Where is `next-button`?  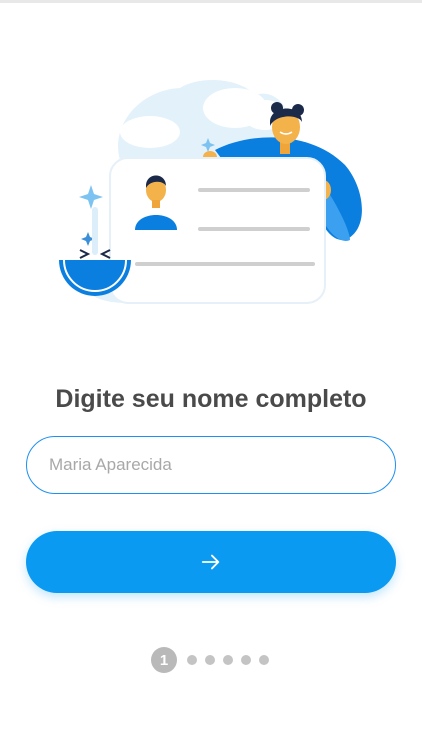
next-button is located at coordinates (211, 562).